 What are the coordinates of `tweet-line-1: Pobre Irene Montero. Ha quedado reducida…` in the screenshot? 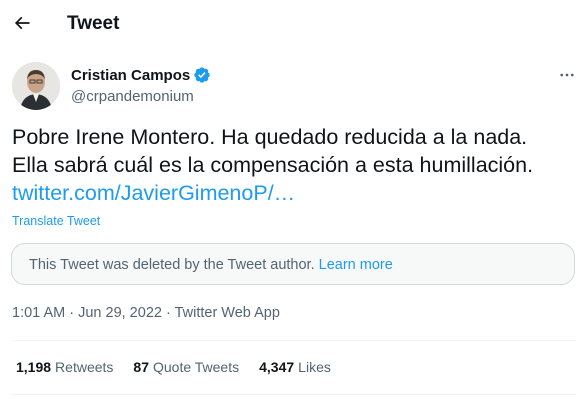 It's located at (270, 137).